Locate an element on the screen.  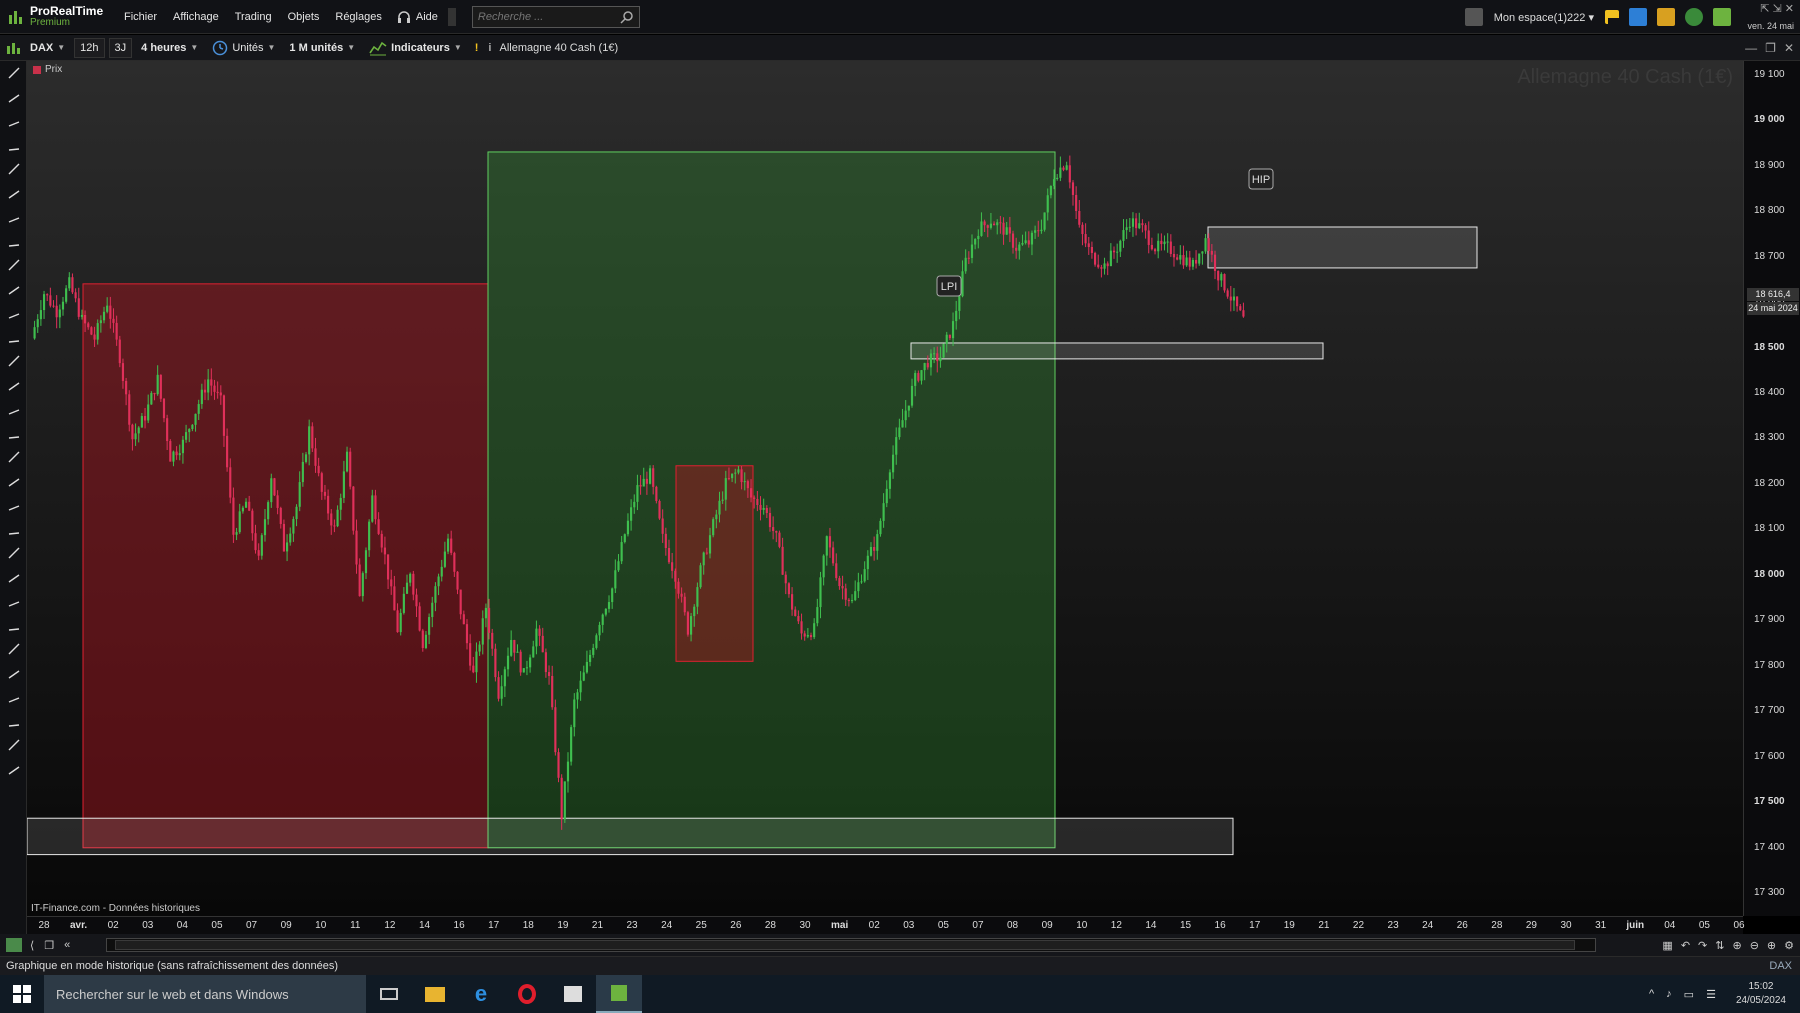
measure-icon is located at coordinates (13, 289).